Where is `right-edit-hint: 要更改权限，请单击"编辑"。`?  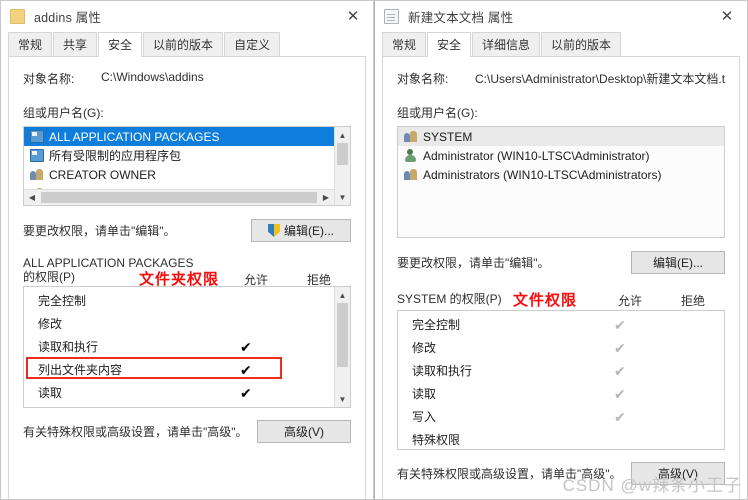 right-edit-hint: 要更改权限，请单击"编辑"。 is located at coordinates (473, 263).